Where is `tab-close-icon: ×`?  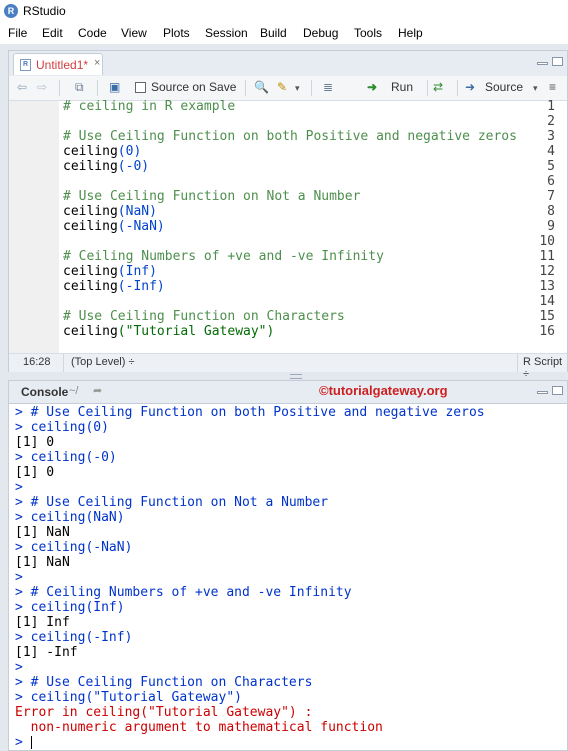 tab-close-icon: × is located at coordinates (97, 63).